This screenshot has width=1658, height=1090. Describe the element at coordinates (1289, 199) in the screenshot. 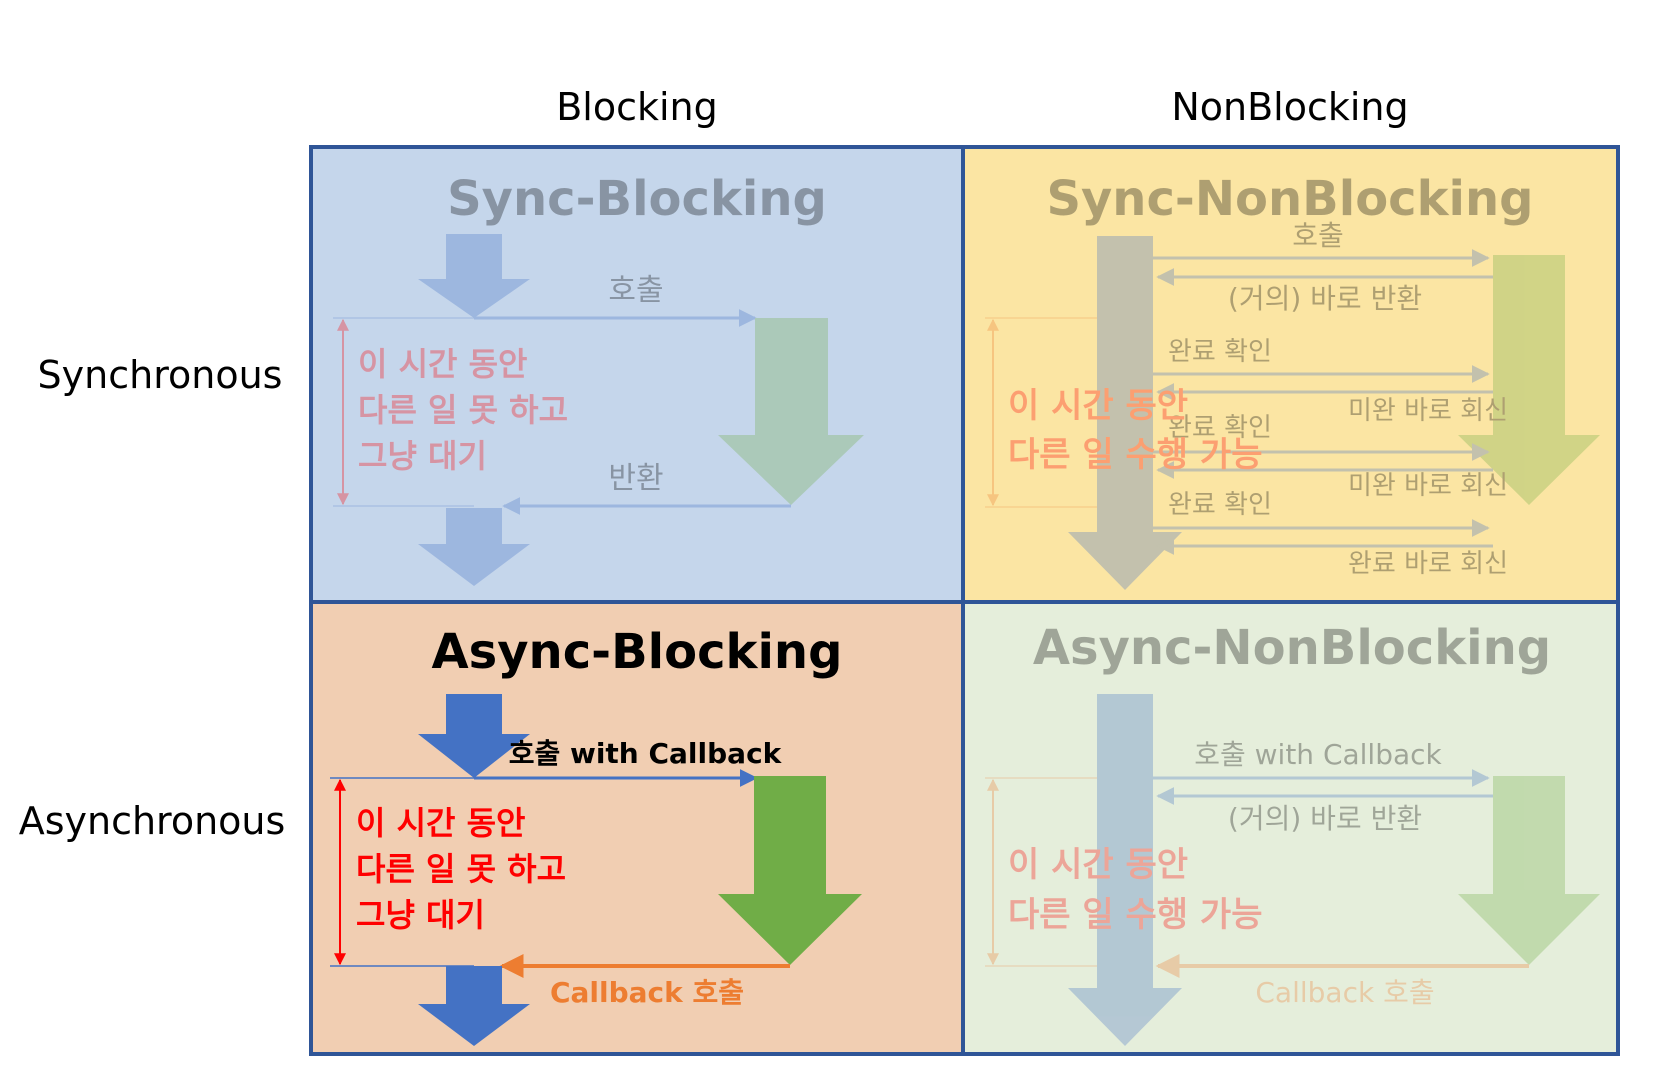

I see `sync-nonblocking-title: Sync-NonBlocking` at that location.